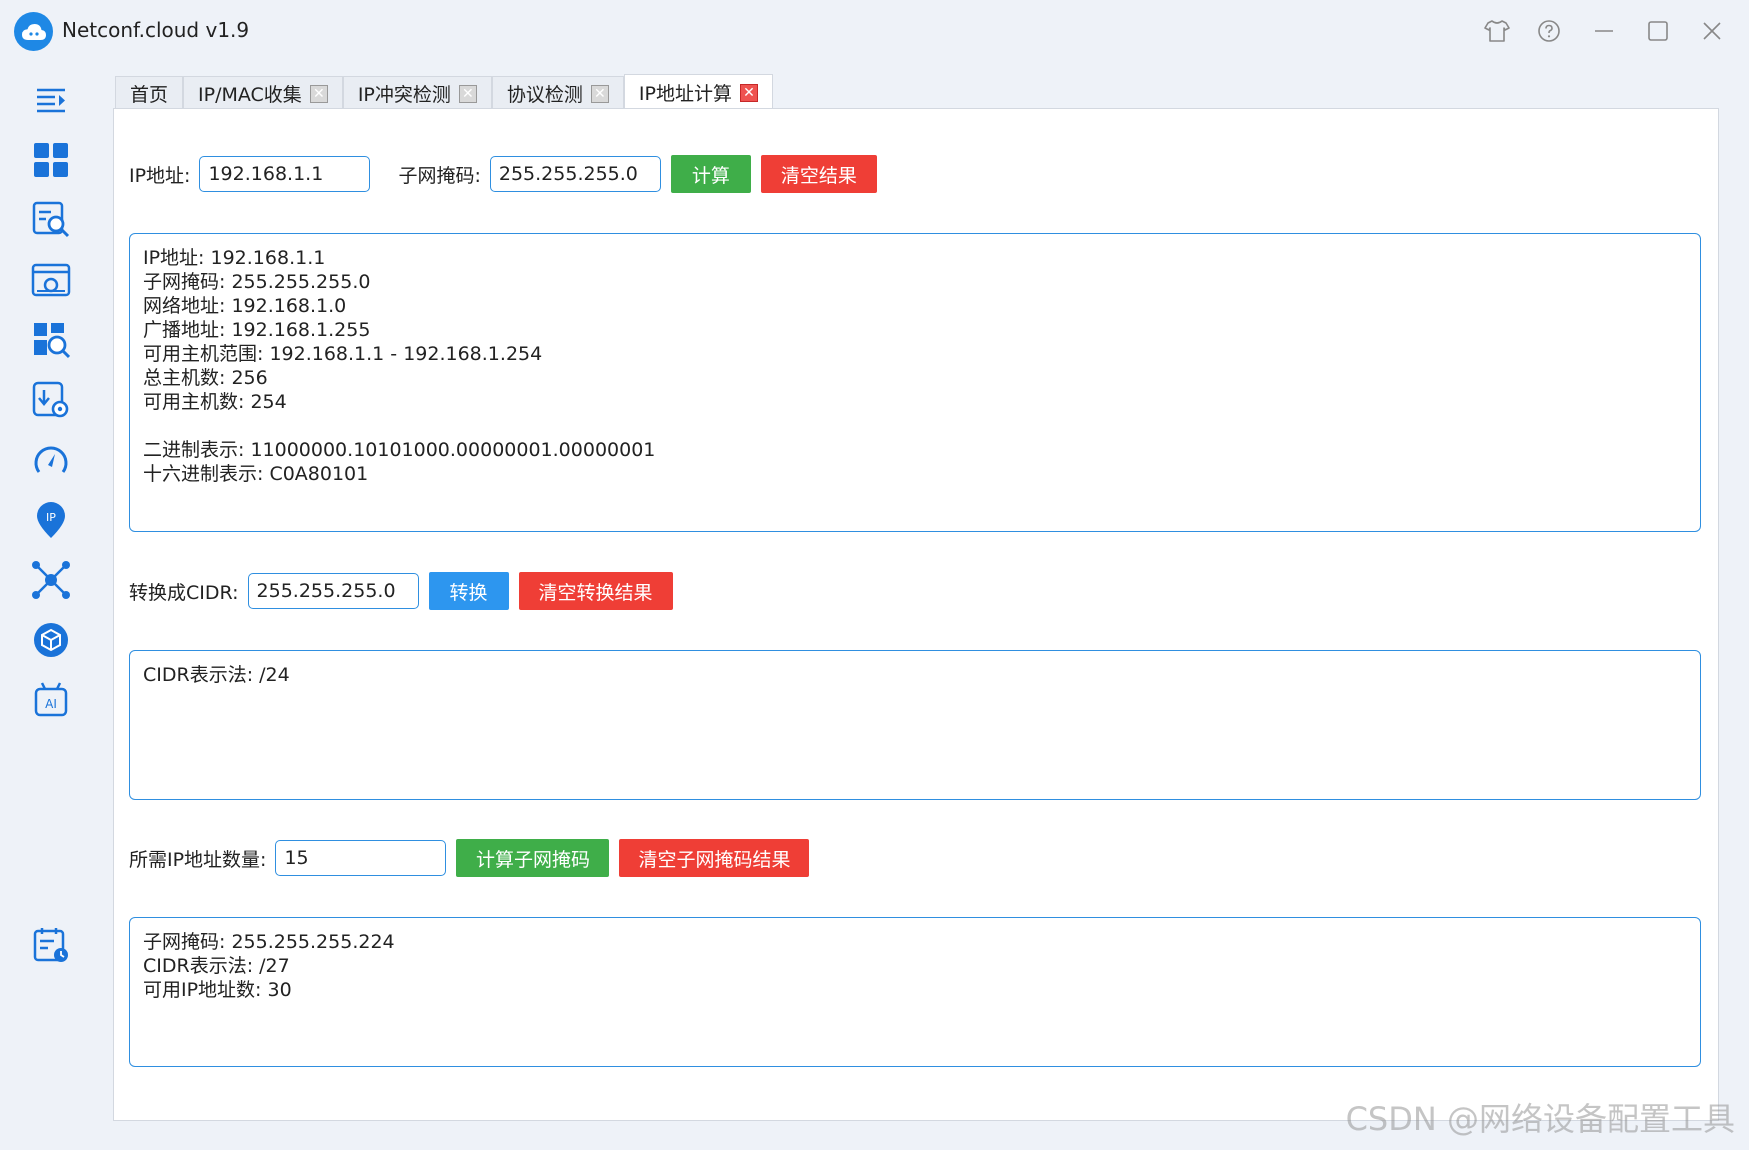 This screenshot has height=1150, width=1749. What do you see at coordinates (595, 591) in the screenshot?
I see `clear-convert-button: 清空转换结果` at bounding box center [595, 591].